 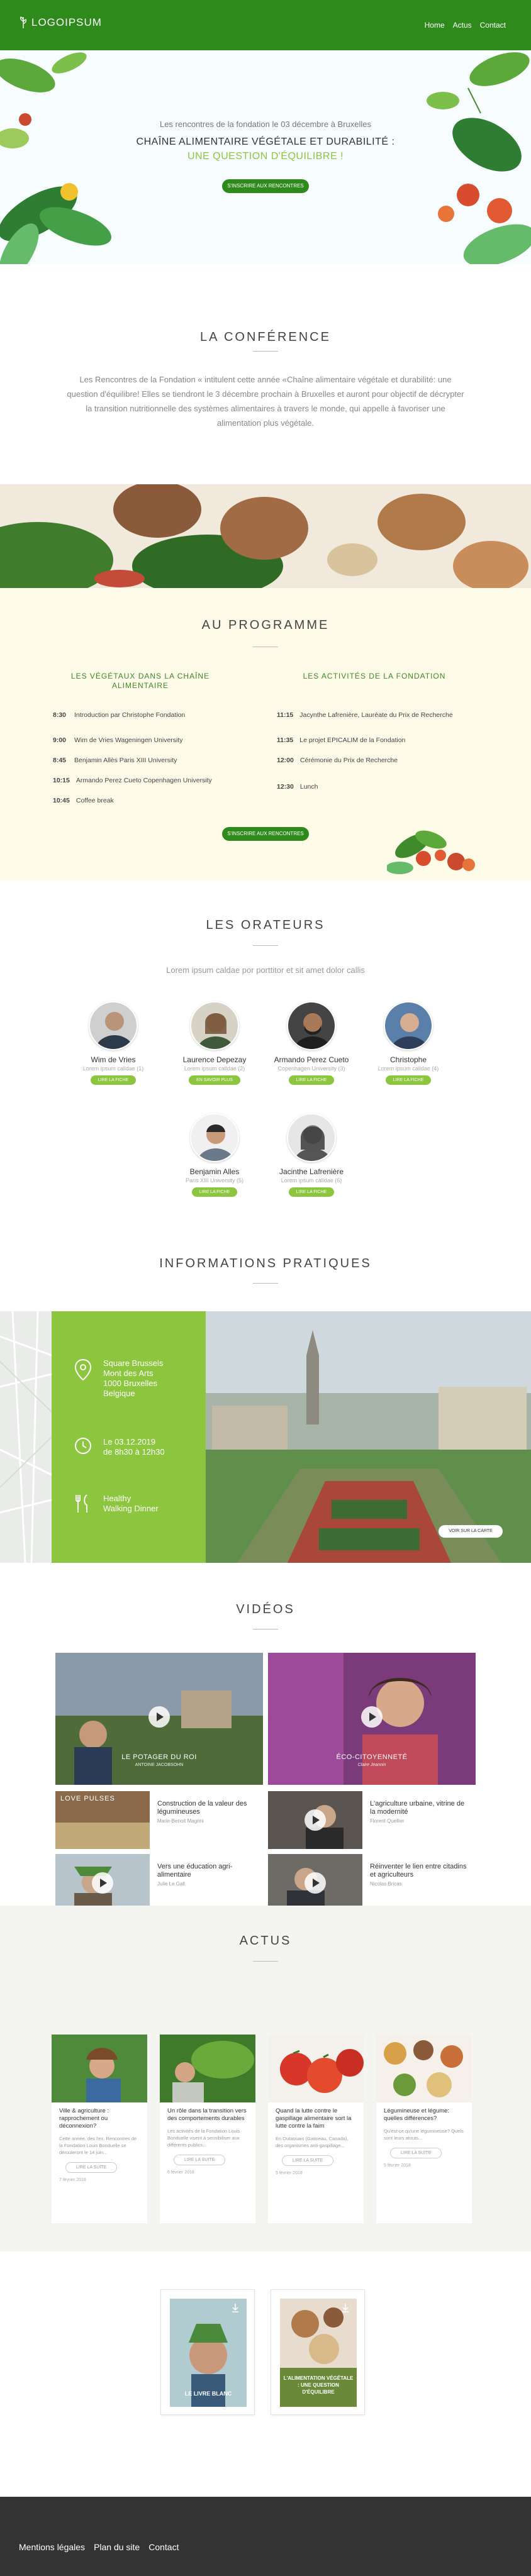 I want to click on book-card: LE LIVRE BLANC, so click(x=207, y=2352).